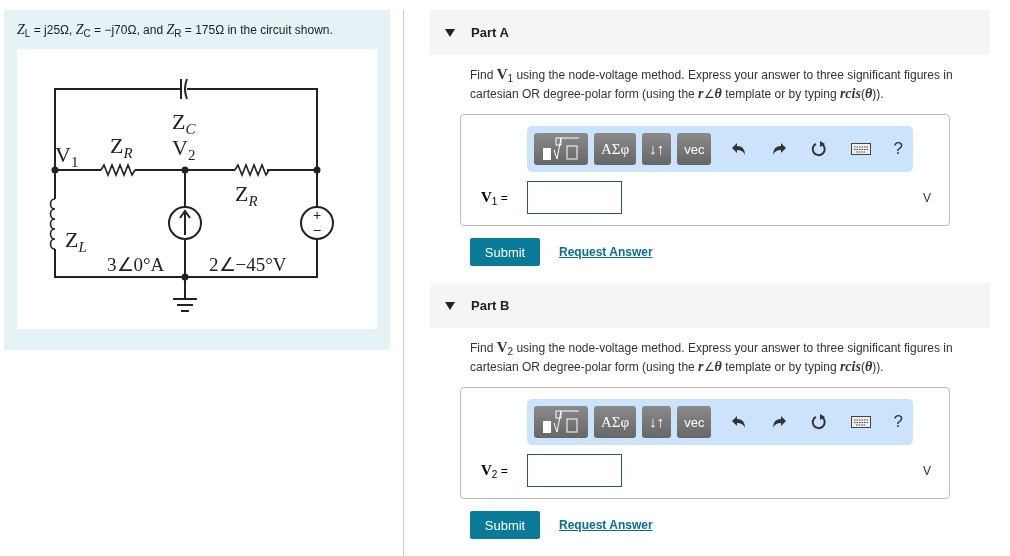 This screenshot has height=556, width=1010. I want to click on part-title: Part A, so click(490, 32).